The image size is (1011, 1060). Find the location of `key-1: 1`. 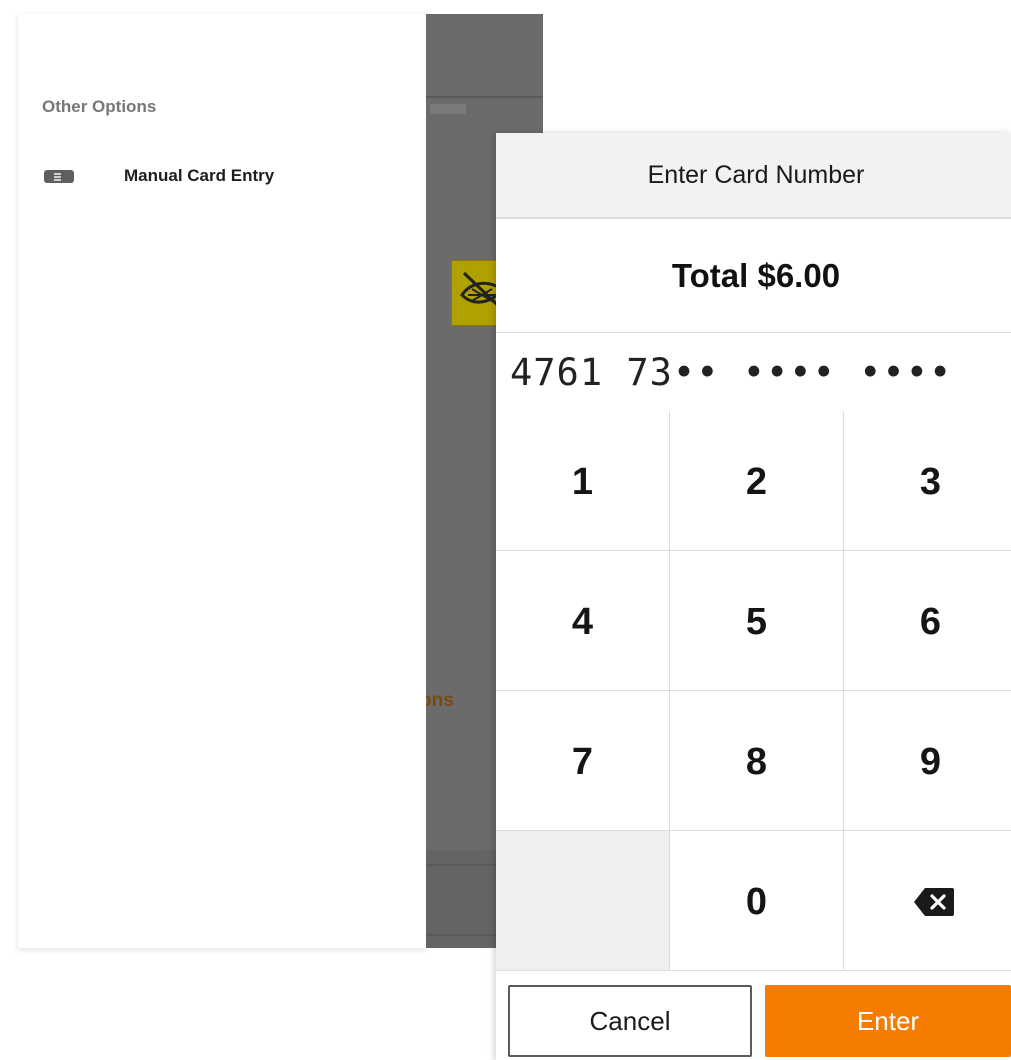

key-1: 1 is located at coordinates (583, 481).